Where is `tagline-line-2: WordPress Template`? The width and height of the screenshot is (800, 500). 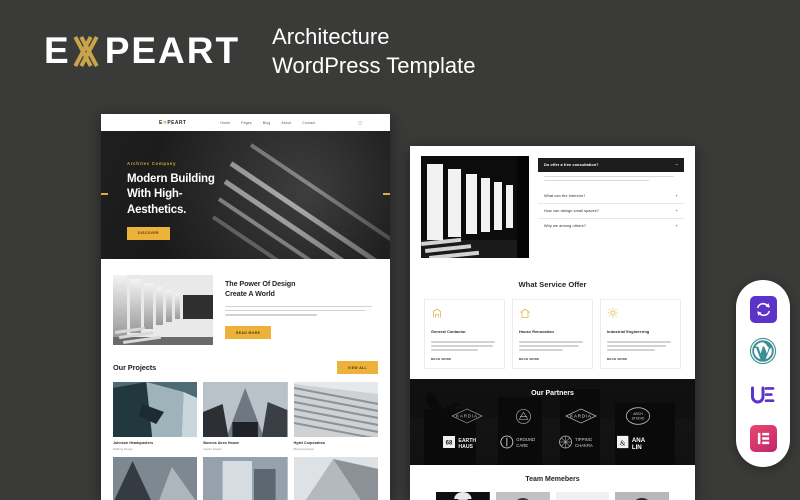
tagline-line-2: WordPress Template is located at coordinates (374, 66).